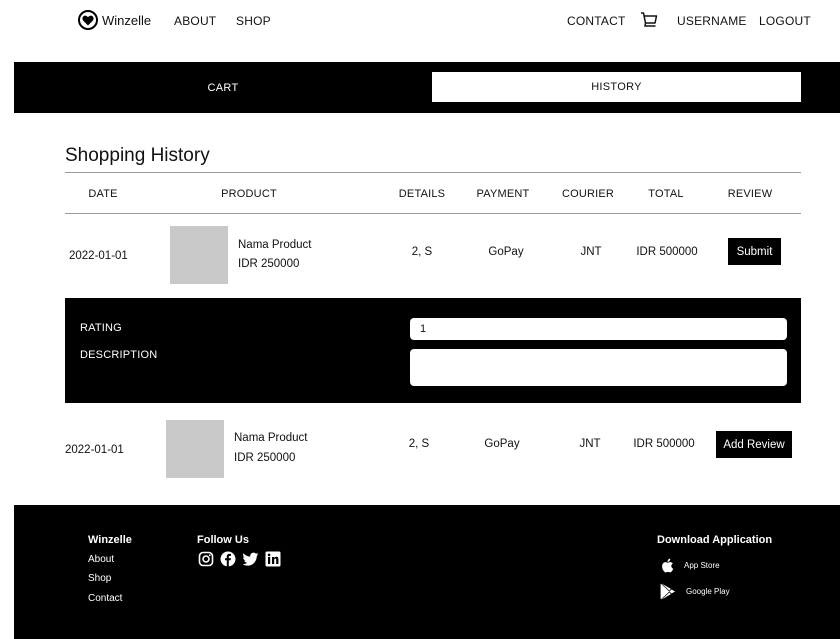 The height and width of the screenshot is (639, 840). What do you see at coordinates (206, 559) in the screenshot?
I see `instagram-icon` at bounding box center [206, 559].